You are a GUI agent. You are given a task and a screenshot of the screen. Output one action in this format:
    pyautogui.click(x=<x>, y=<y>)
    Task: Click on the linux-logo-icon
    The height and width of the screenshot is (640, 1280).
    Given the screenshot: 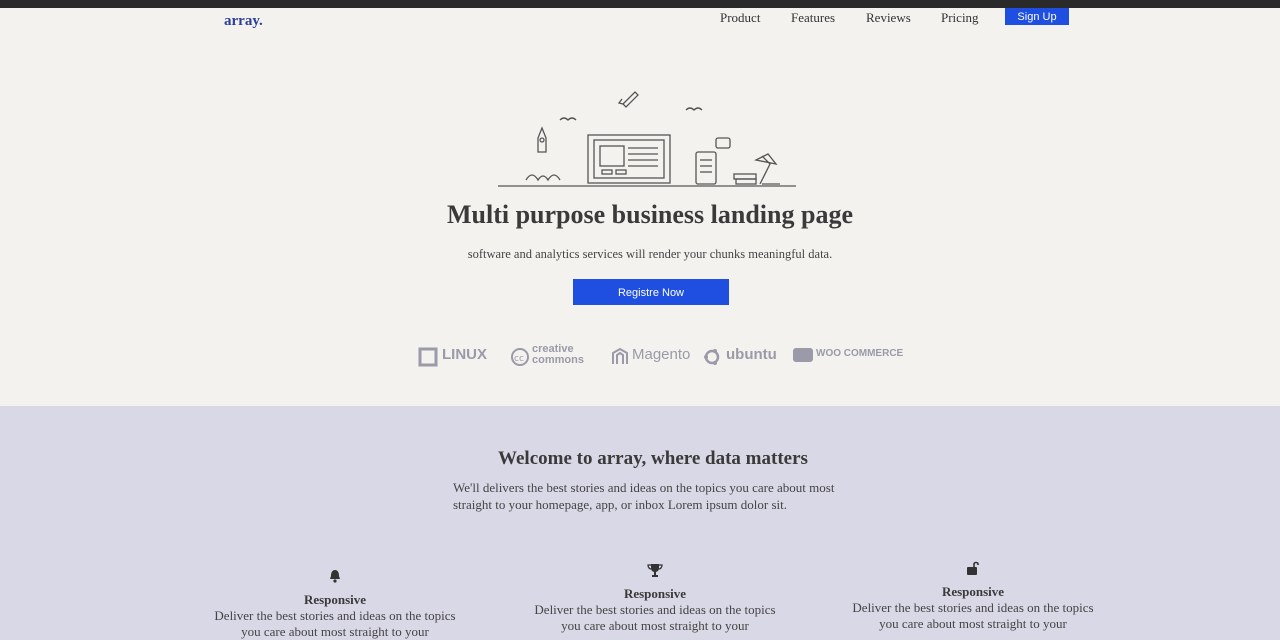 What is the action you would take?
    pyautogui.click(x=428, y=357)
    